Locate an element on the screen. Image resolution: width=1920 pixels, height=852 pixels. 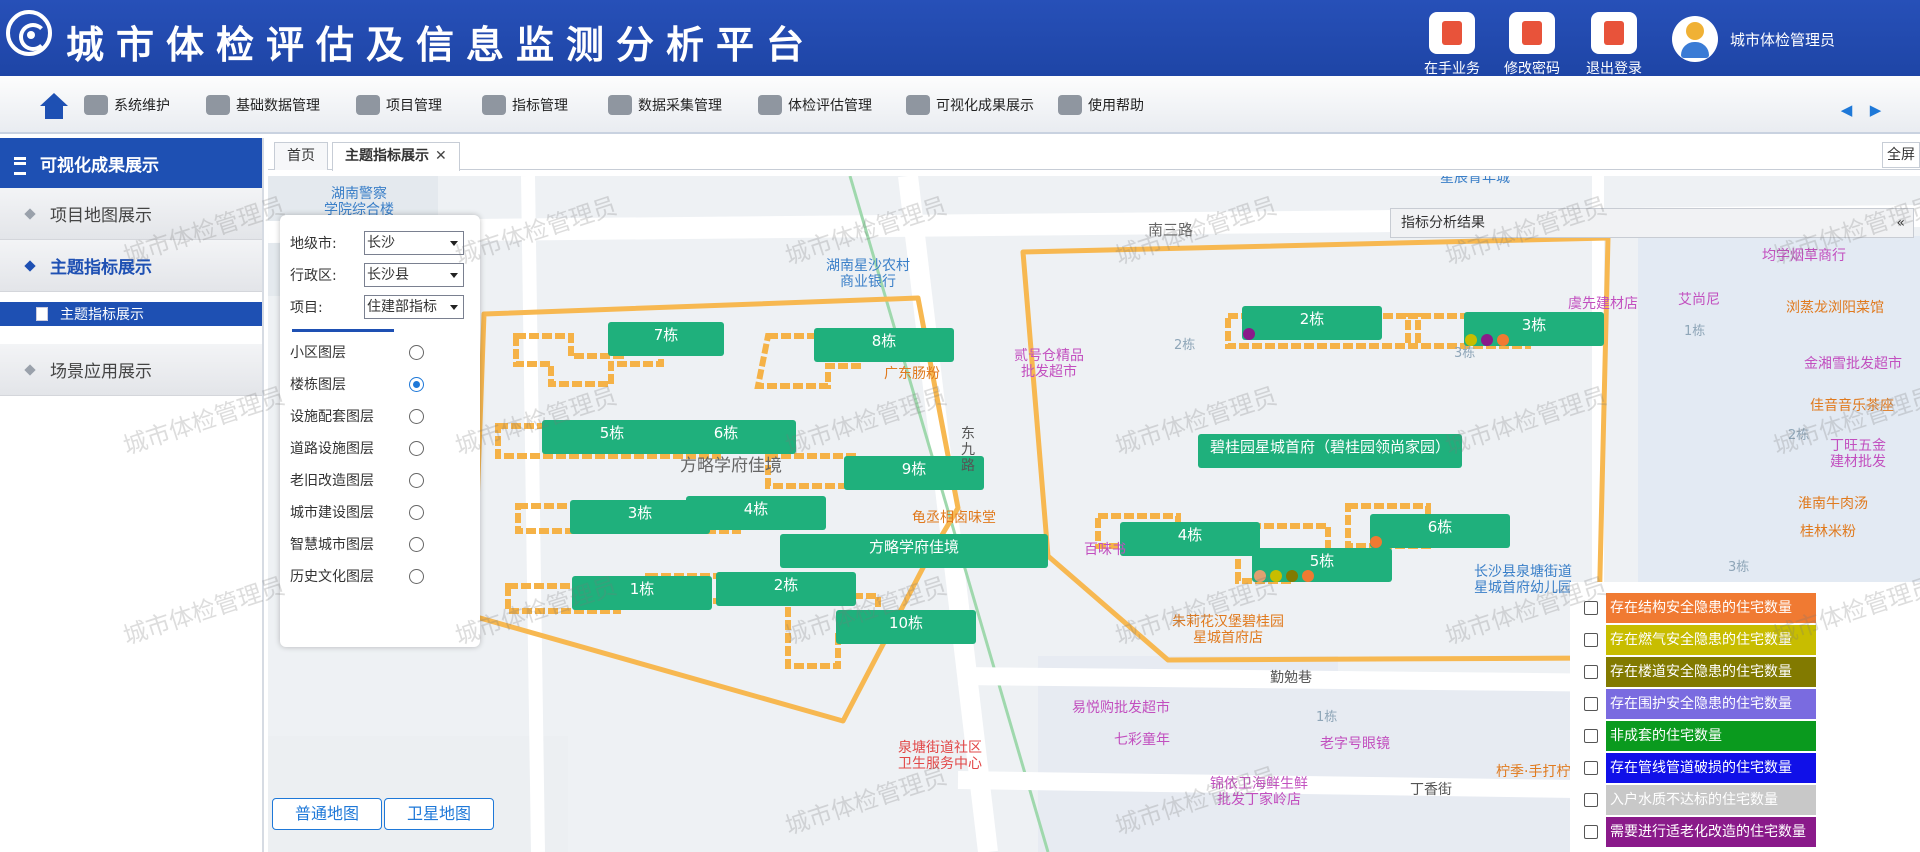
fullscreen-button: 全屏 is located at coordinates (1901, 155).